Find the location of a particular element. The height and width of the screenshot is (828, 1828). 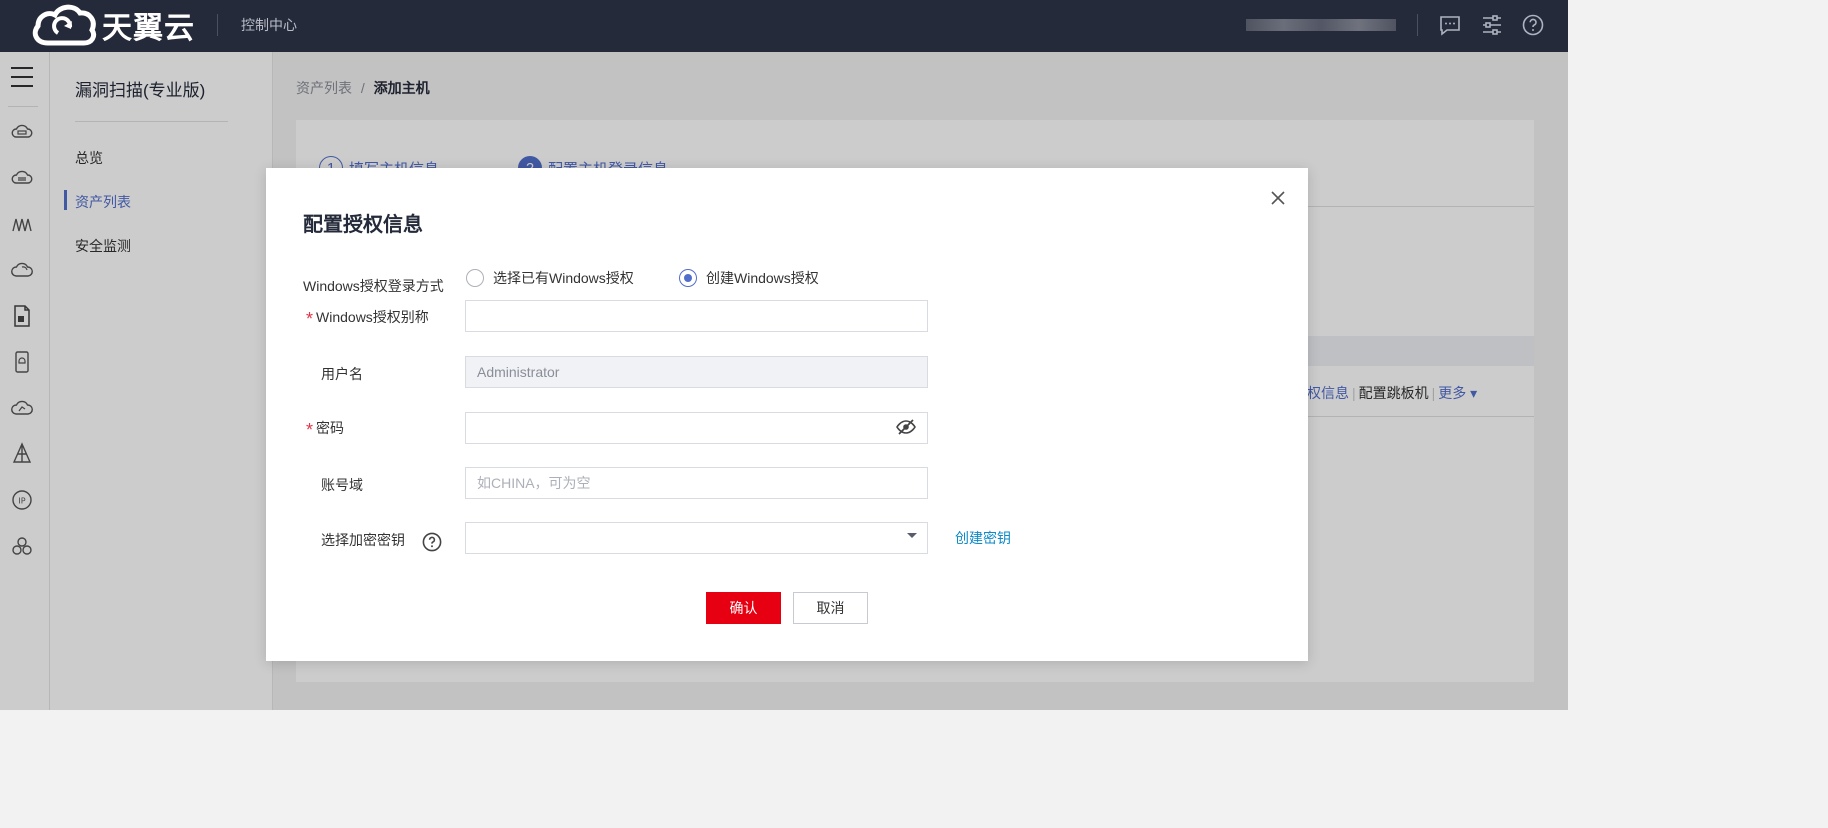

logo: 天翼云 is located at coordinates (112, 25).